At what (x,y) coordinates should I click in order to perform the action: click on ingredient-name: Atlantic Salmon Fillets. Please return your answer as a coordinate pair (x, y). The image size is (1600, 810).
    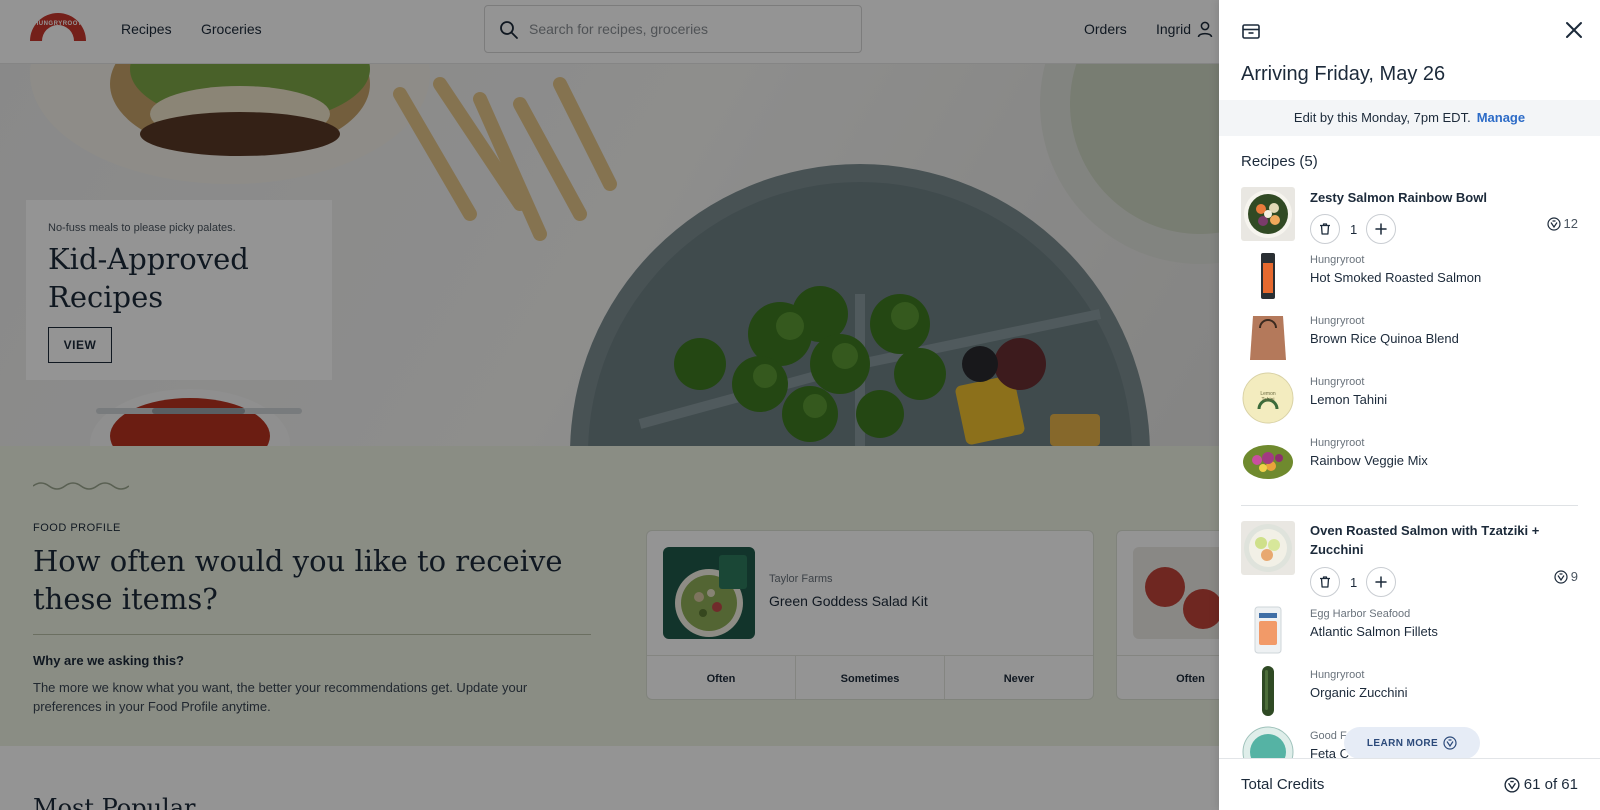
    Looking at the image, I should click on (1374, 631).